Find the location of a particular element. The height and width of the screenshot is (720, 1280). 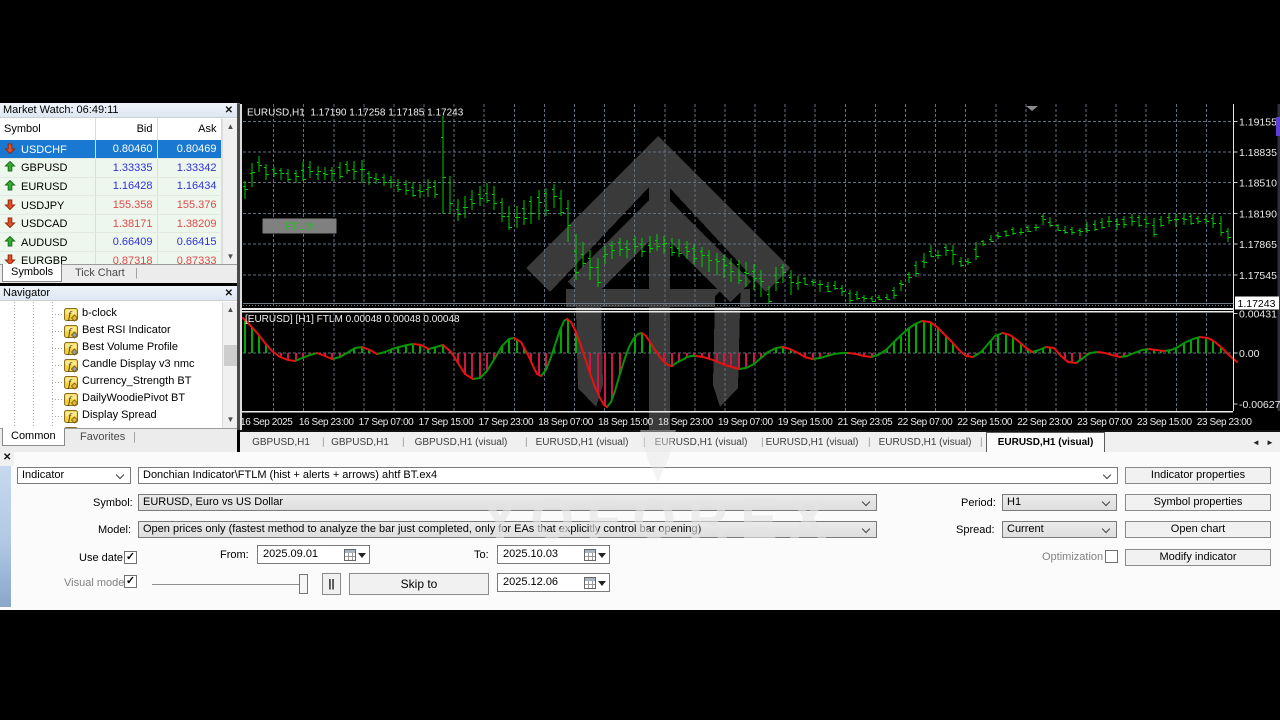

svg-text: 23 Sep 15:00 is located at coordinates (1165, 422).